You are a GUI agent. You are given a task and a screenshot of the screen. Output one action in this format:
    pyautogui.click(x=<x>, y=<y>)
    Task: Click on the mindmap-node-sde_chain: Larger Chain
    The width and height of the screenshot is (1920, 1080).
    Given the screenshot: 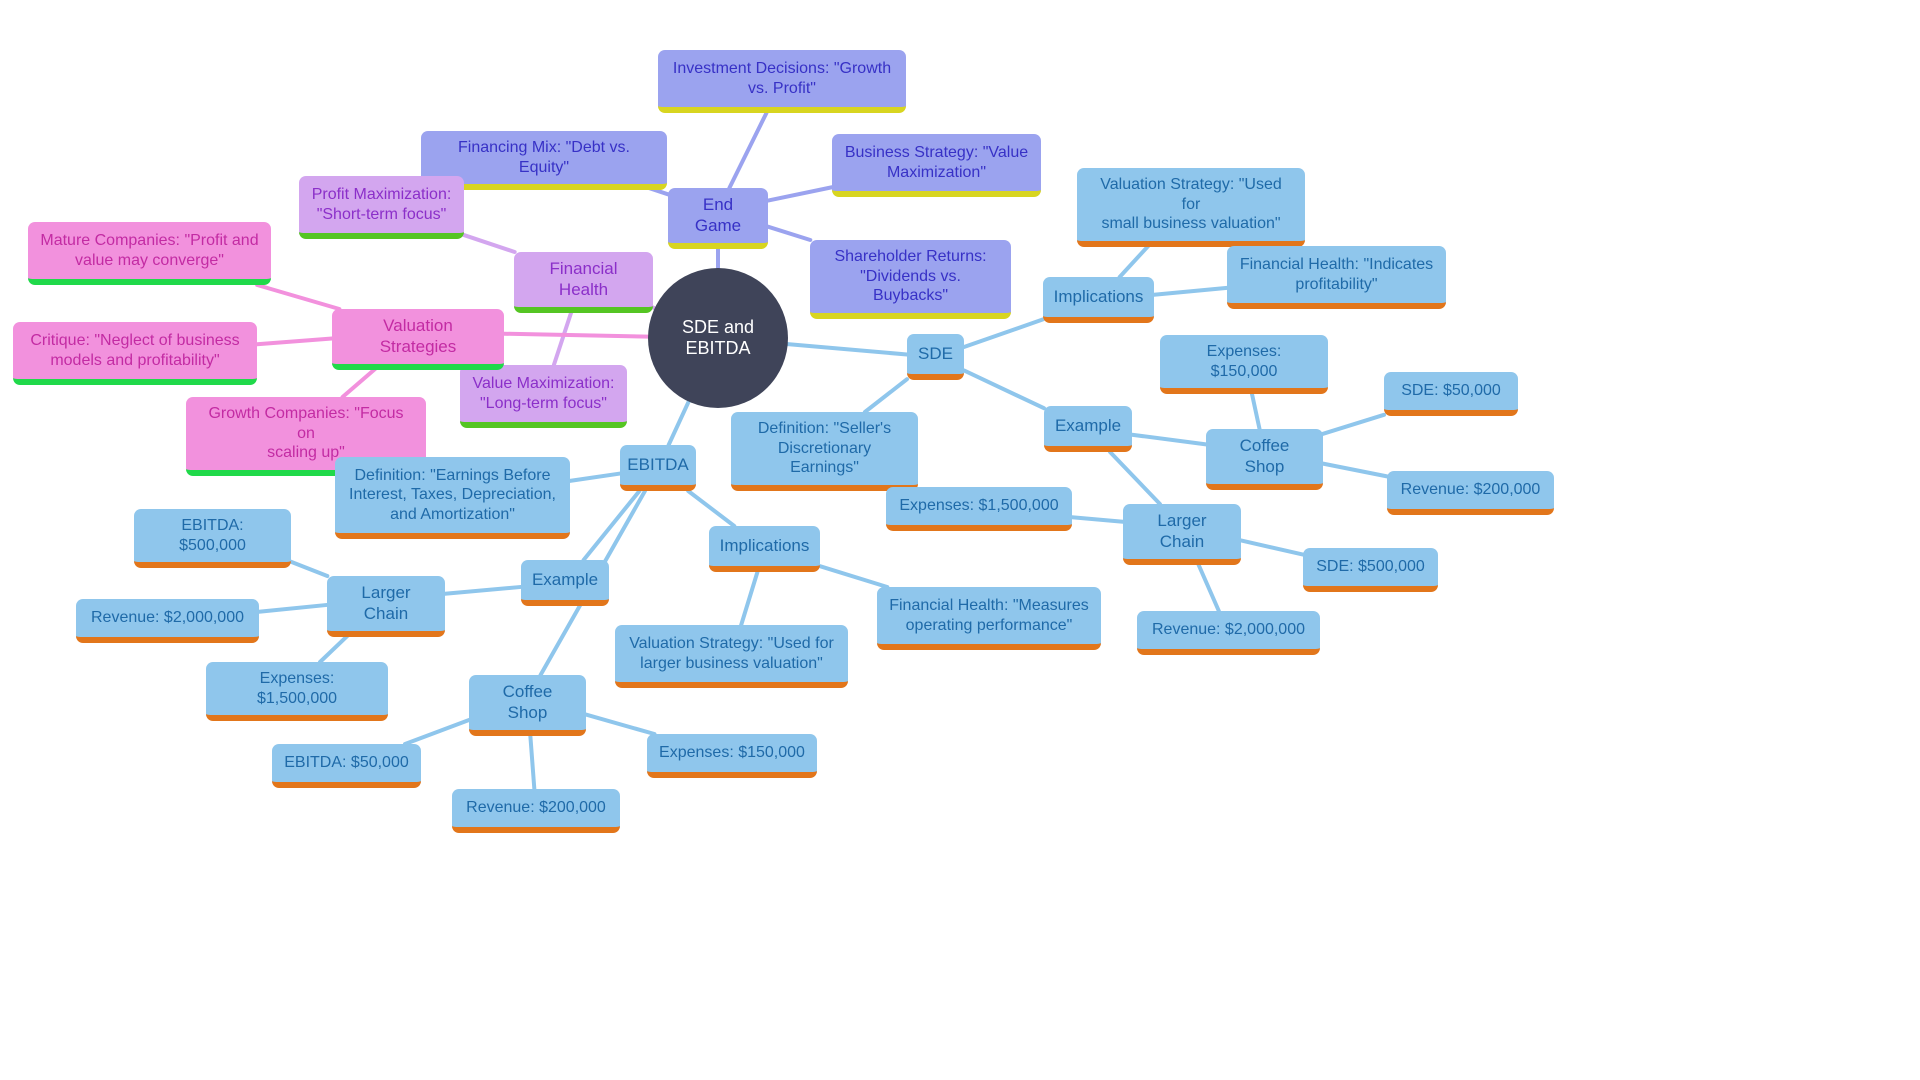 What is the action you would take?
    pyautogui.click(x=1182, y=535)
    